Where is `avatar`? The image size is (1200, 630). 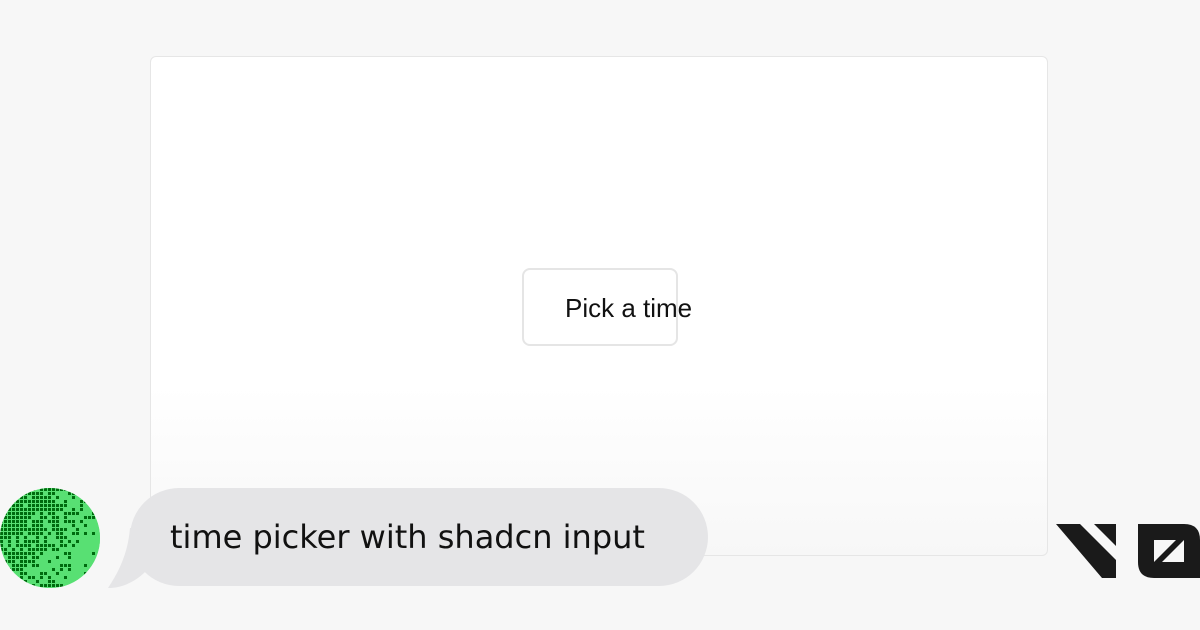 avatar is located at coordinates (50, 538).